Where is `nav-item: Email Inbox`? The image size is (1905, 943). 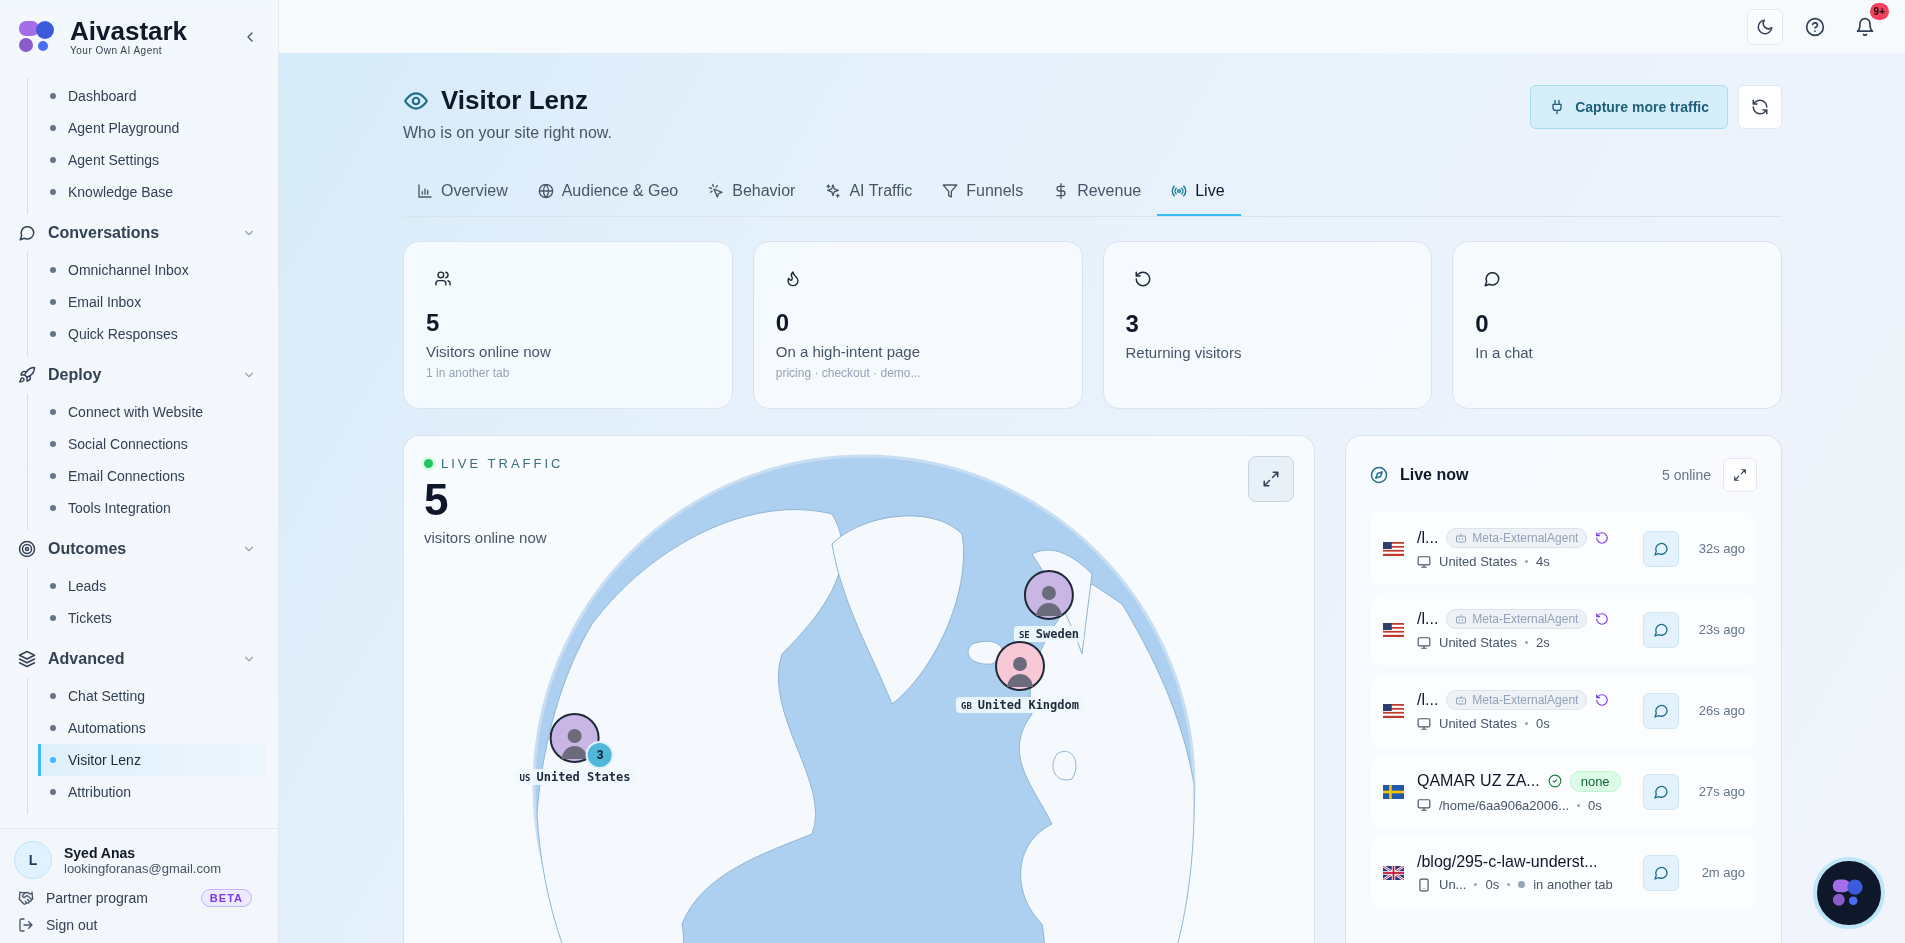 nav-item: Email Inbox is located at coordinates (147, 302).